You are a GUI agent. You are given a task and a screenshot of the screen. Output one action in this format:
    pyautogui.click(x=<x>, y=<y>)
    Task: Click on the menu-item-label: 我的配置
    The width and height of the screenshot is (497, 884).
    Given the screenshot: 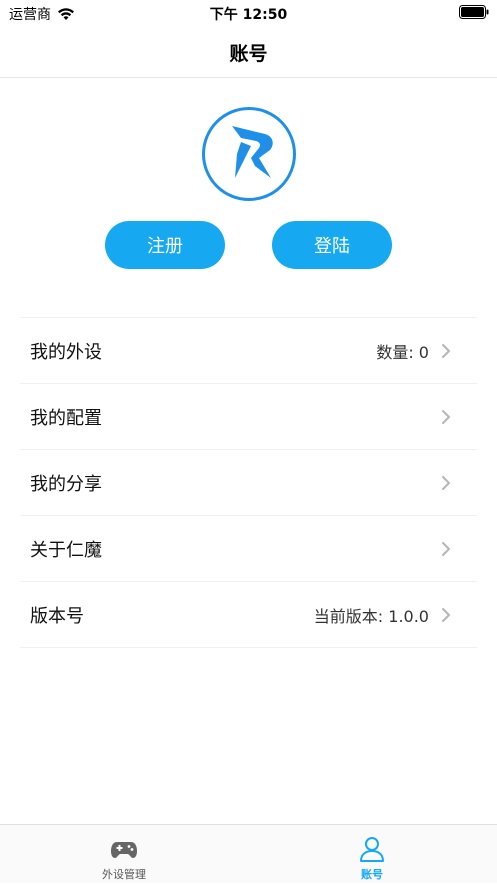 What is the action you would take?
    pyautogui.click(x=66, y=418)
    